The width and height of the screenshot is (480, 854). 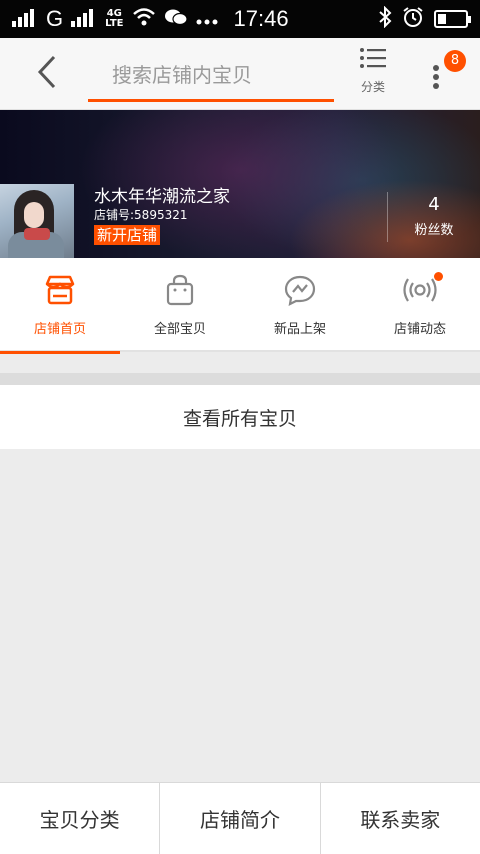 What do you see at coordinates (413, 19) in the screenshot?
I see `alarm-icon` at bounding box center [413, 19].